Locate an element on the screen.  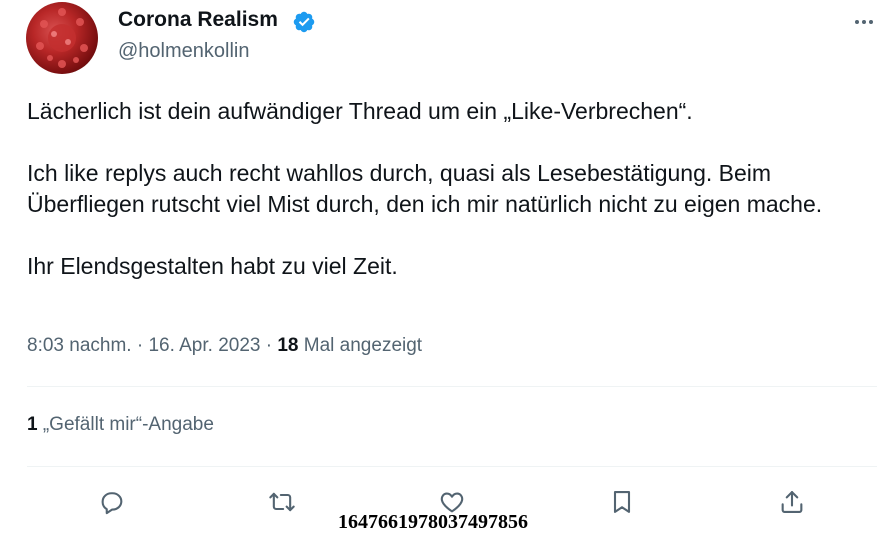
share-button is located at coordinates (792, 502).